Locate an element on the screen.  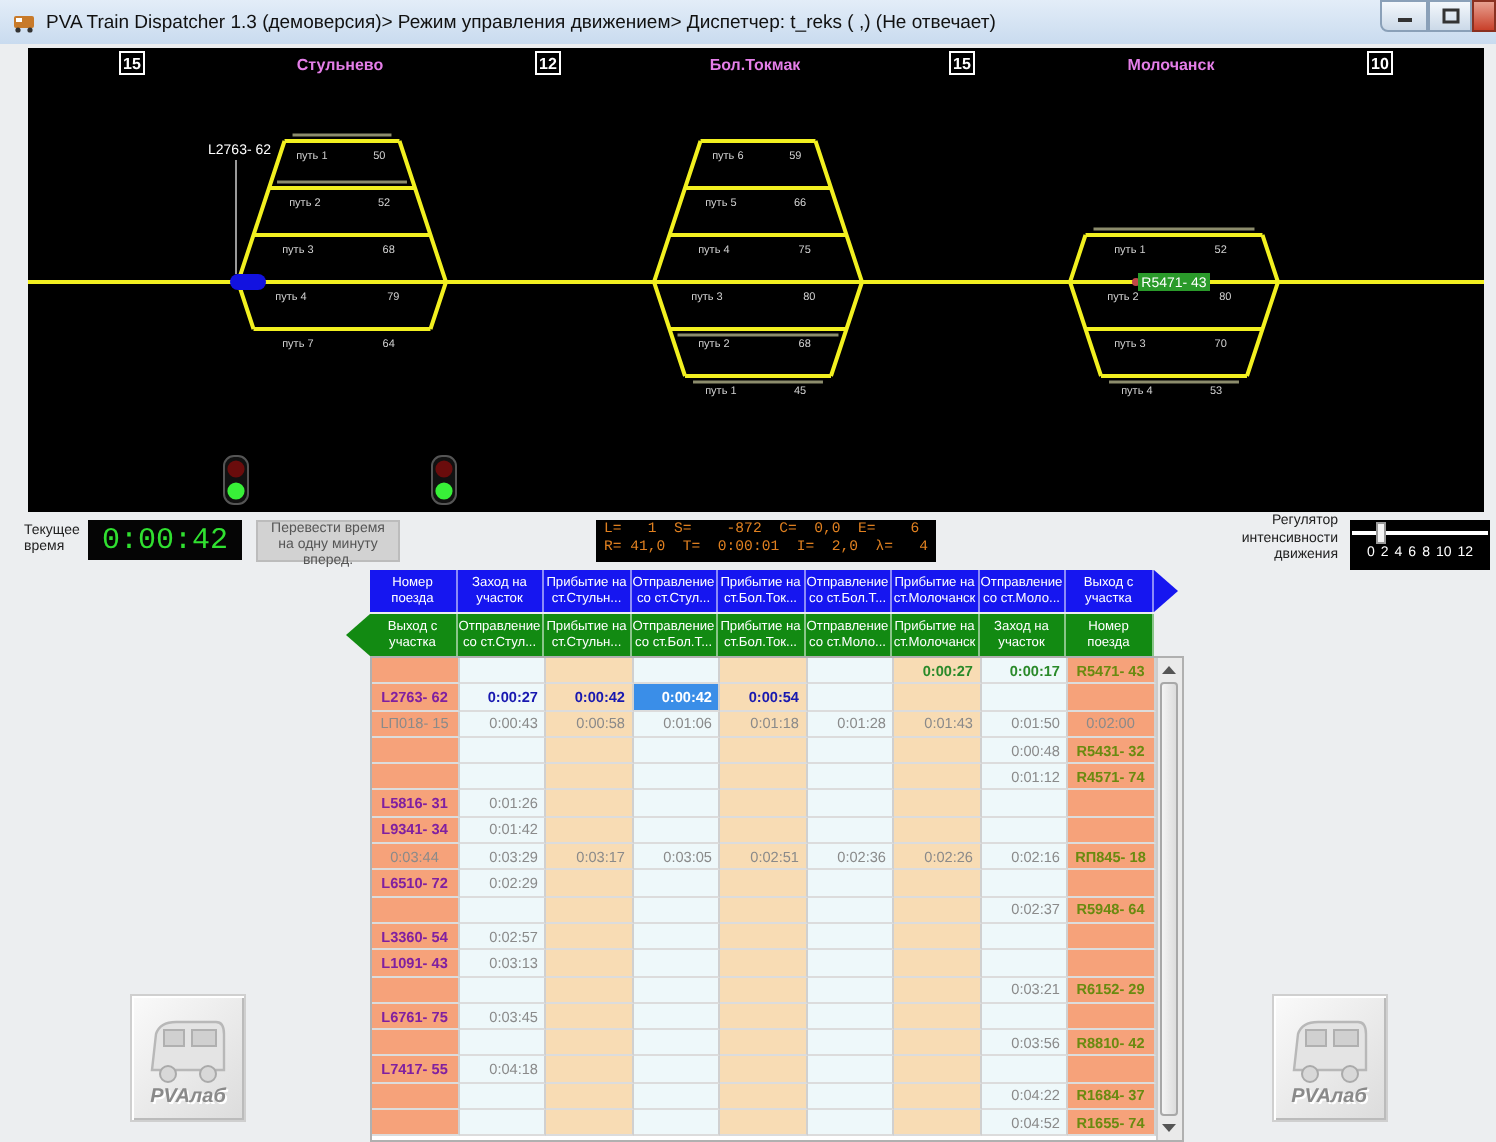
scrollbar is located at coordinates (1168, 899).